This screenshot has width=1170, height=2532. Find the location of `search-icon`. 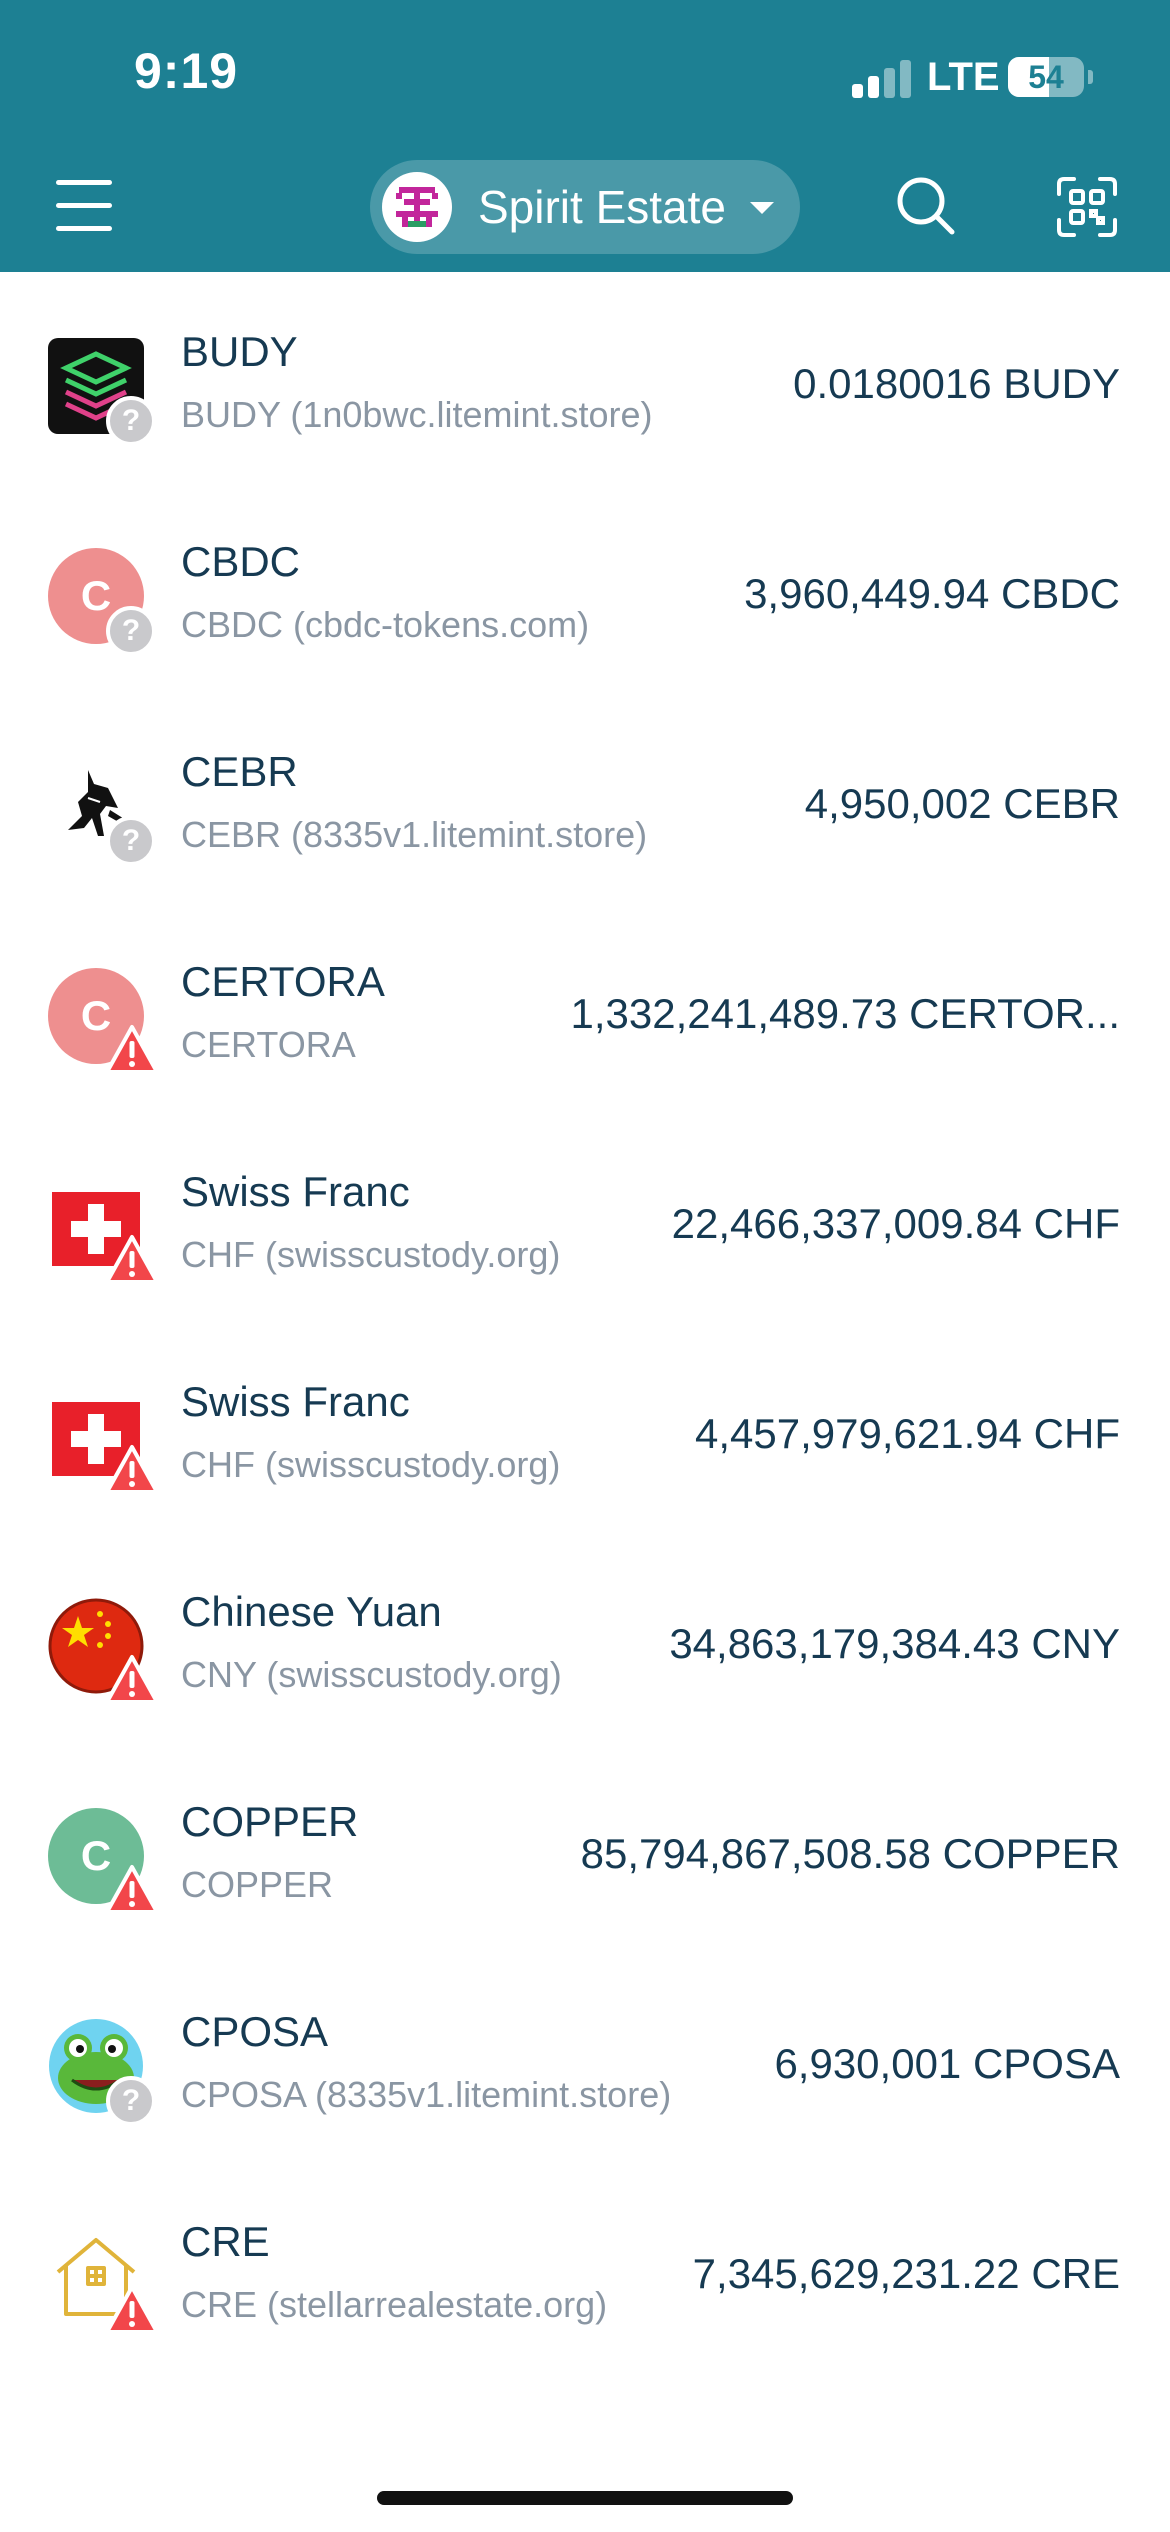

search-icon is located at coordinates (926, 206).